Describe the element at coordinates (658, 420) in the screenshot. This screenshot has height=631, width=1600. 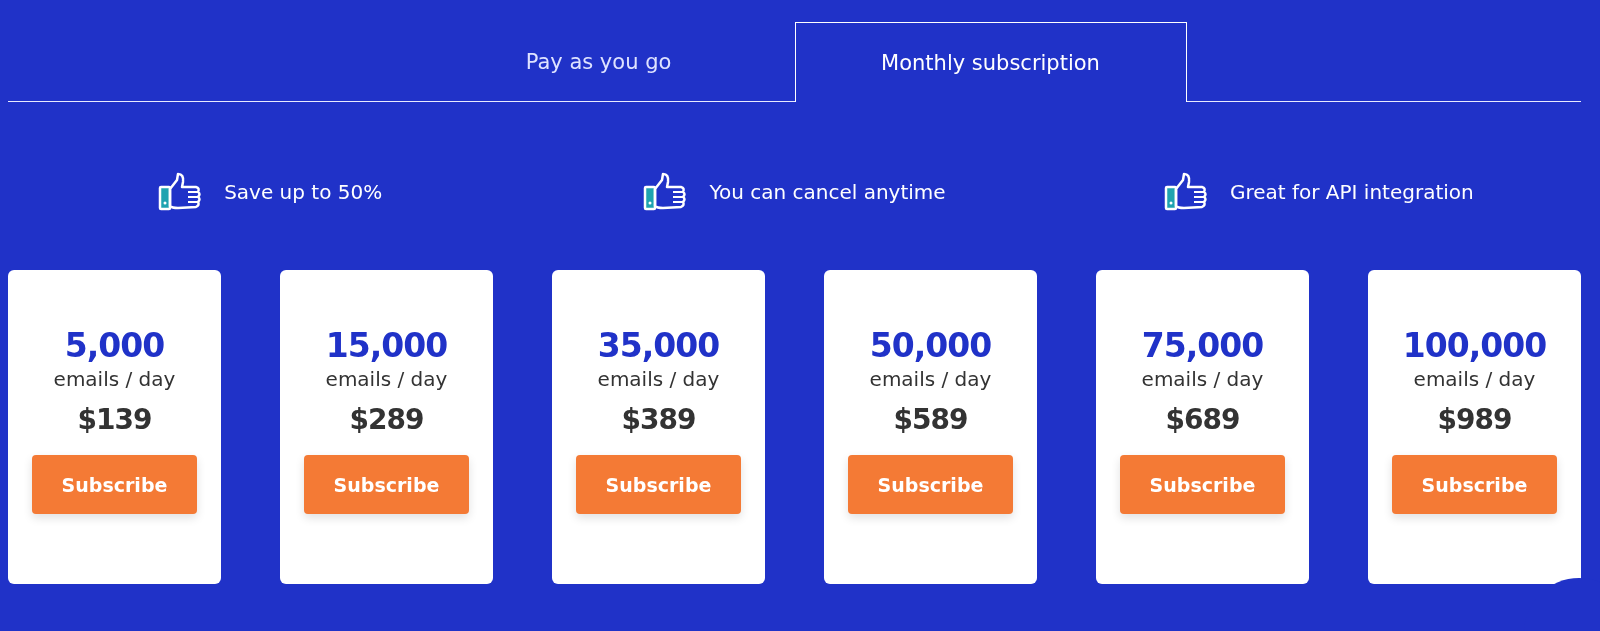
I see `plan-price: $389` at that location.